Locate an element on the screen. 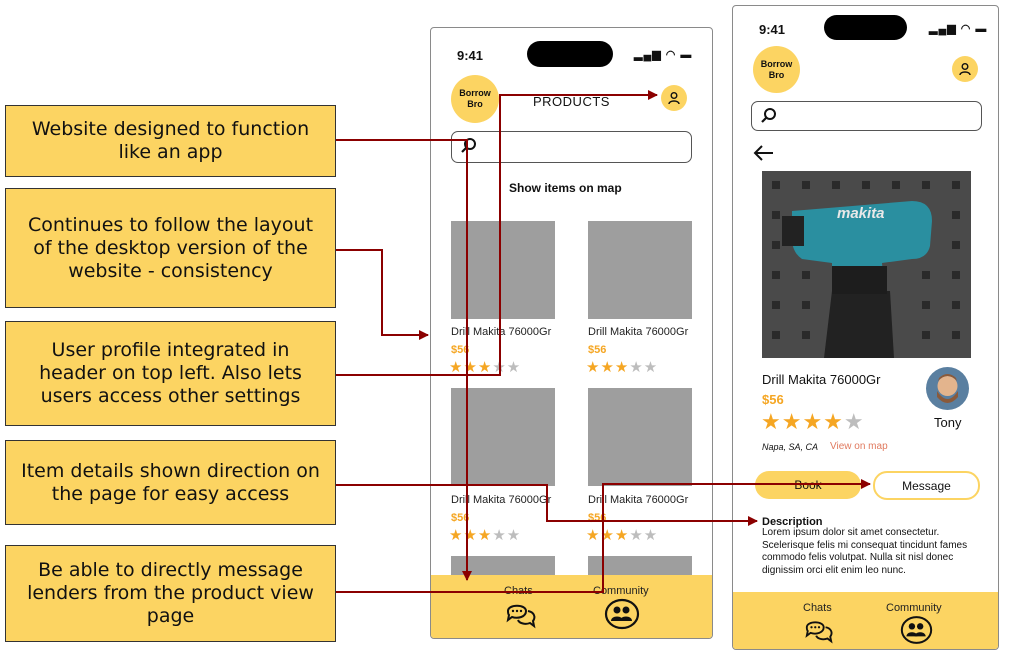 This screenshot has height=654, width=1014. callout-app-design: Website designed to function like an app is located at coordinates (170, 141).